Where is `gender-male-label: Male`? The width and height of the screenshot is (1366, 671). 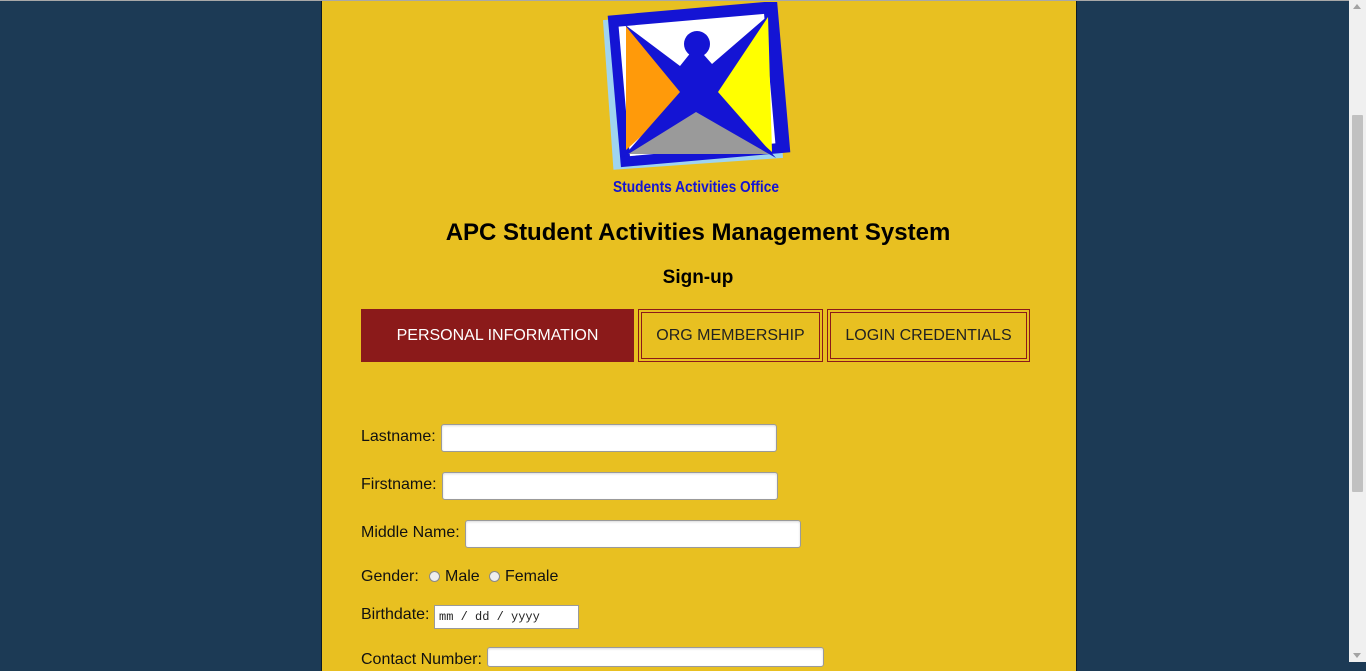
gender-male-label: Male is located at coordinates (462, 576).